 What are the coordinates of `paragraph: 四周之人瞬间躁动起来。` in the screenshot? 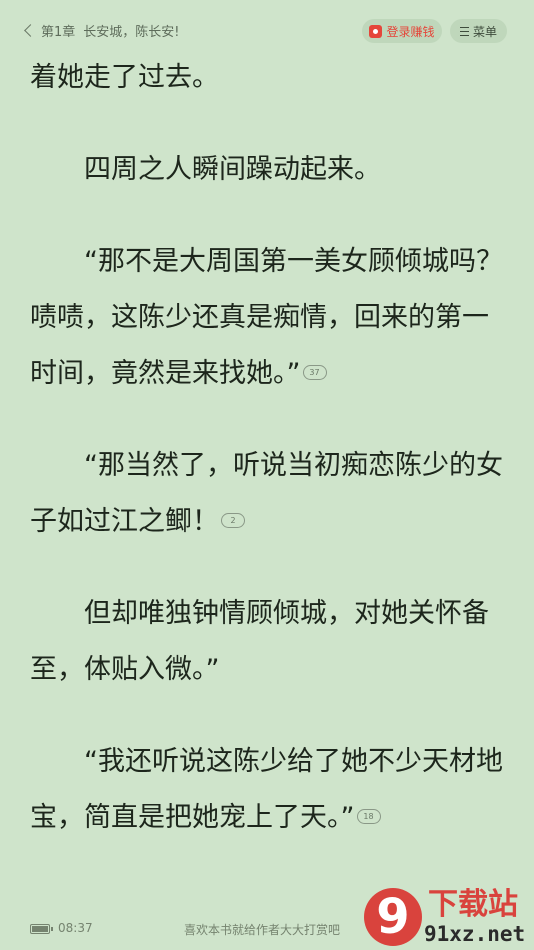 It's located at (232, 169).